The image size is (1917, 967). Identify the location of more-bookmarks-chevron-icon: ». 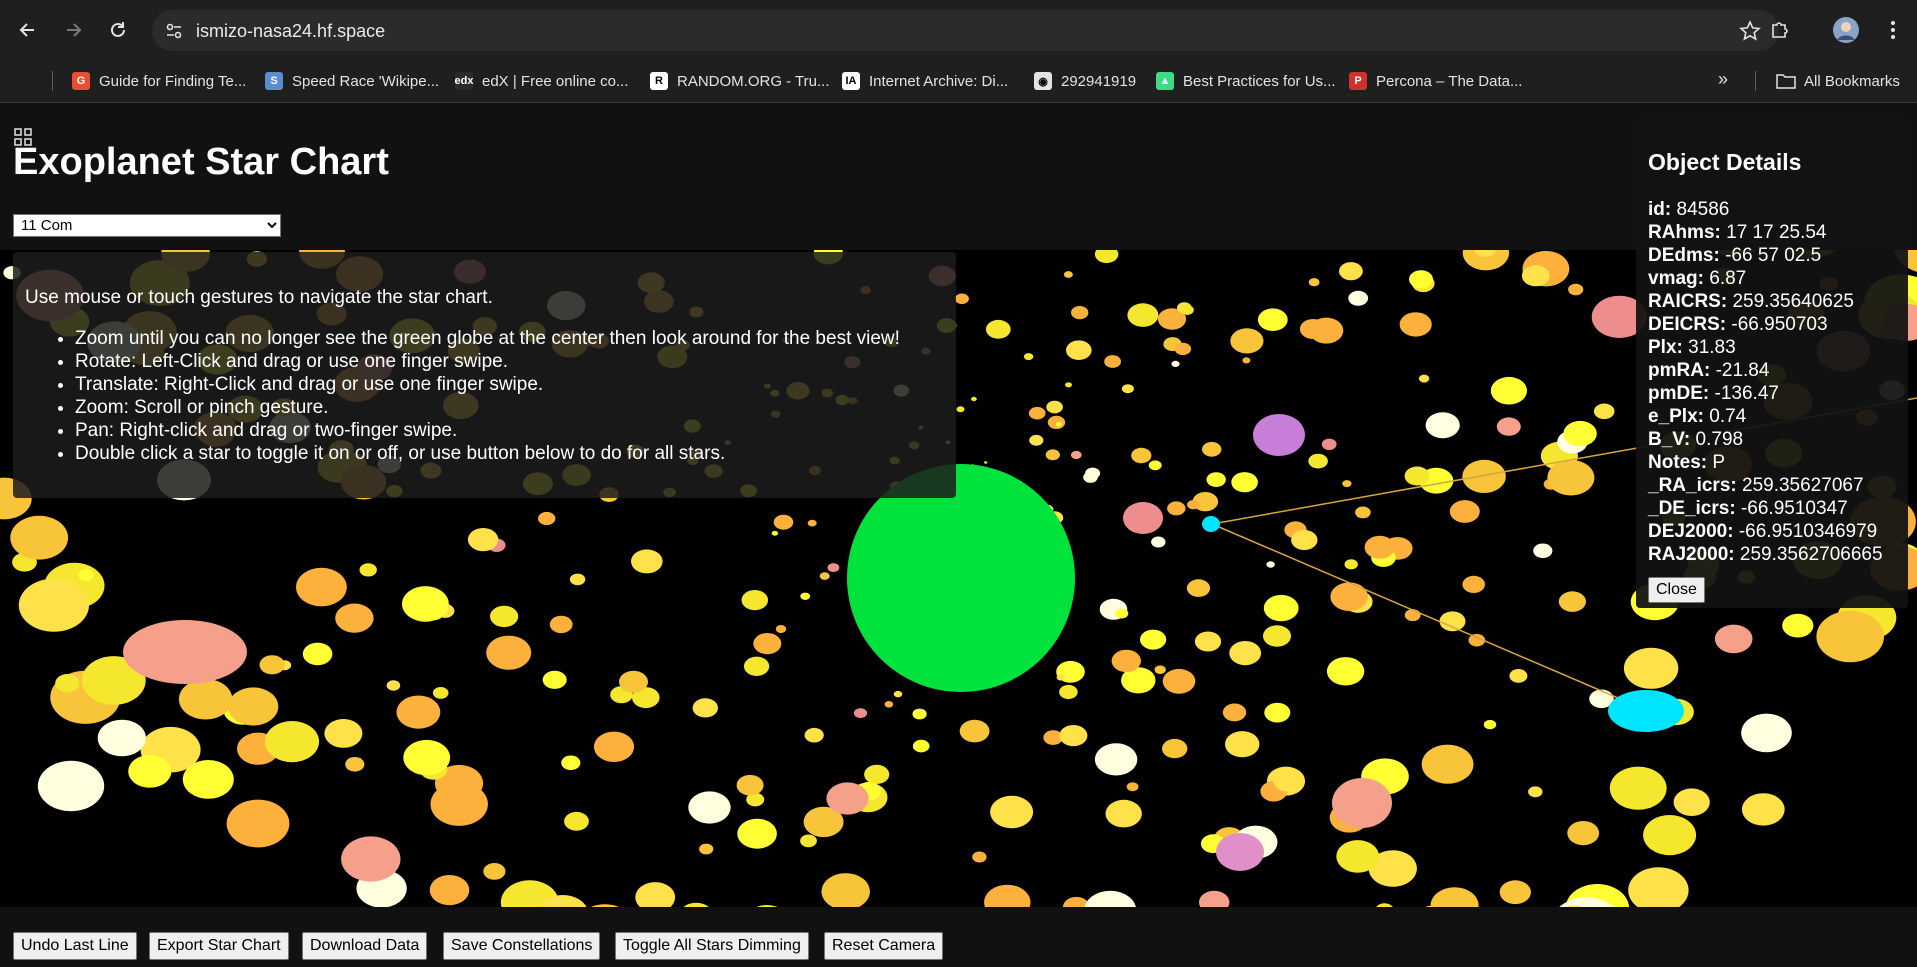
(1723, 79).